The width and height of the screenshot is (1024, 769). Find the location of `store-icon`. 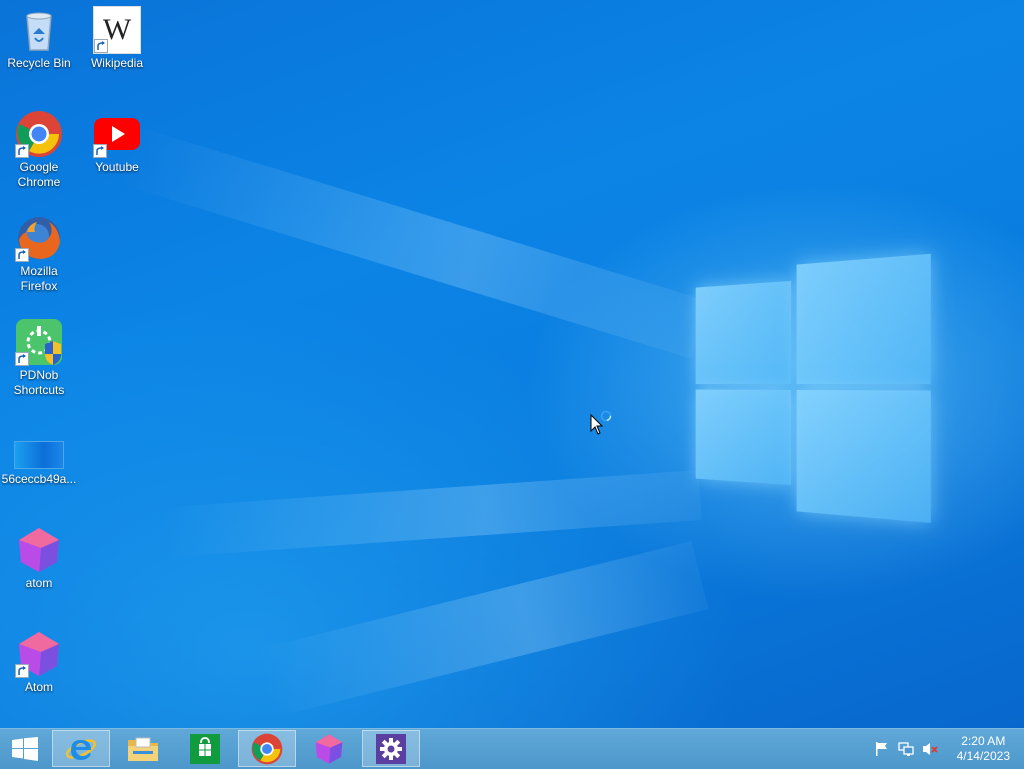

store-icon is located at coordinates (205, 748).